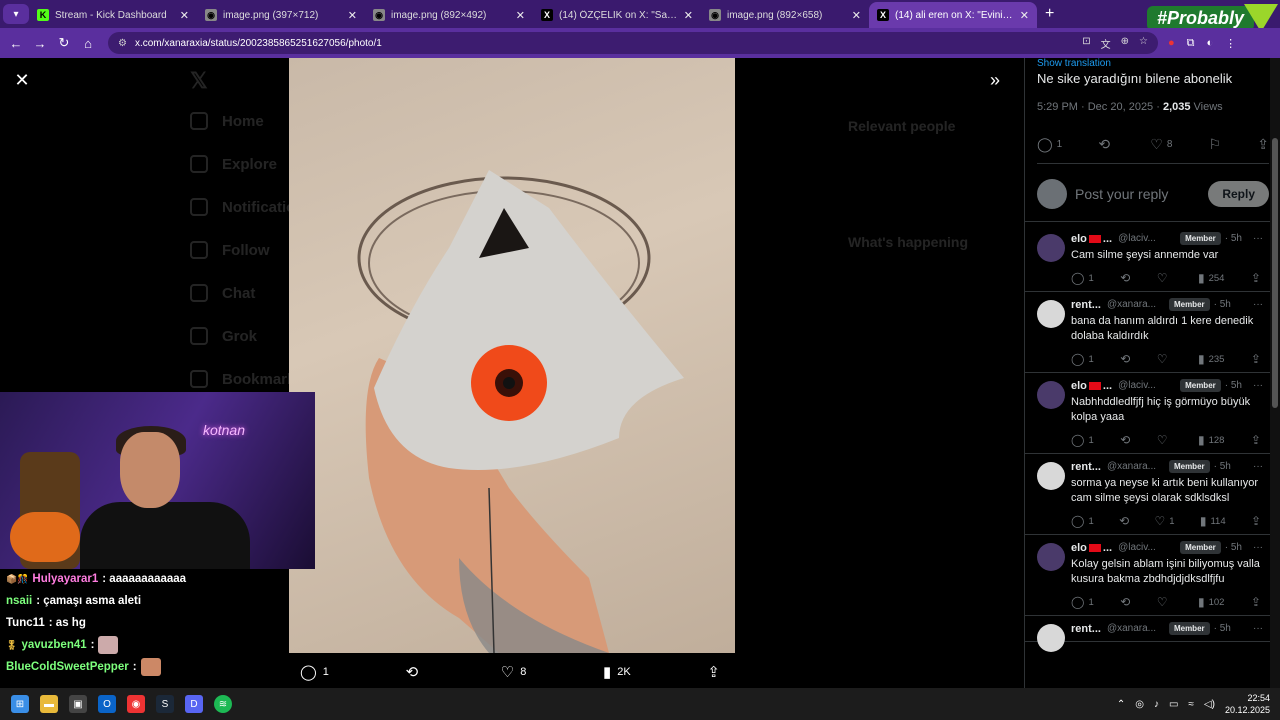 The width and height of the screenshot is (1280, 720). Describe the element at coordinates (223, 704) in the screenshot. I see `spotify-icon: ≋` at that location.